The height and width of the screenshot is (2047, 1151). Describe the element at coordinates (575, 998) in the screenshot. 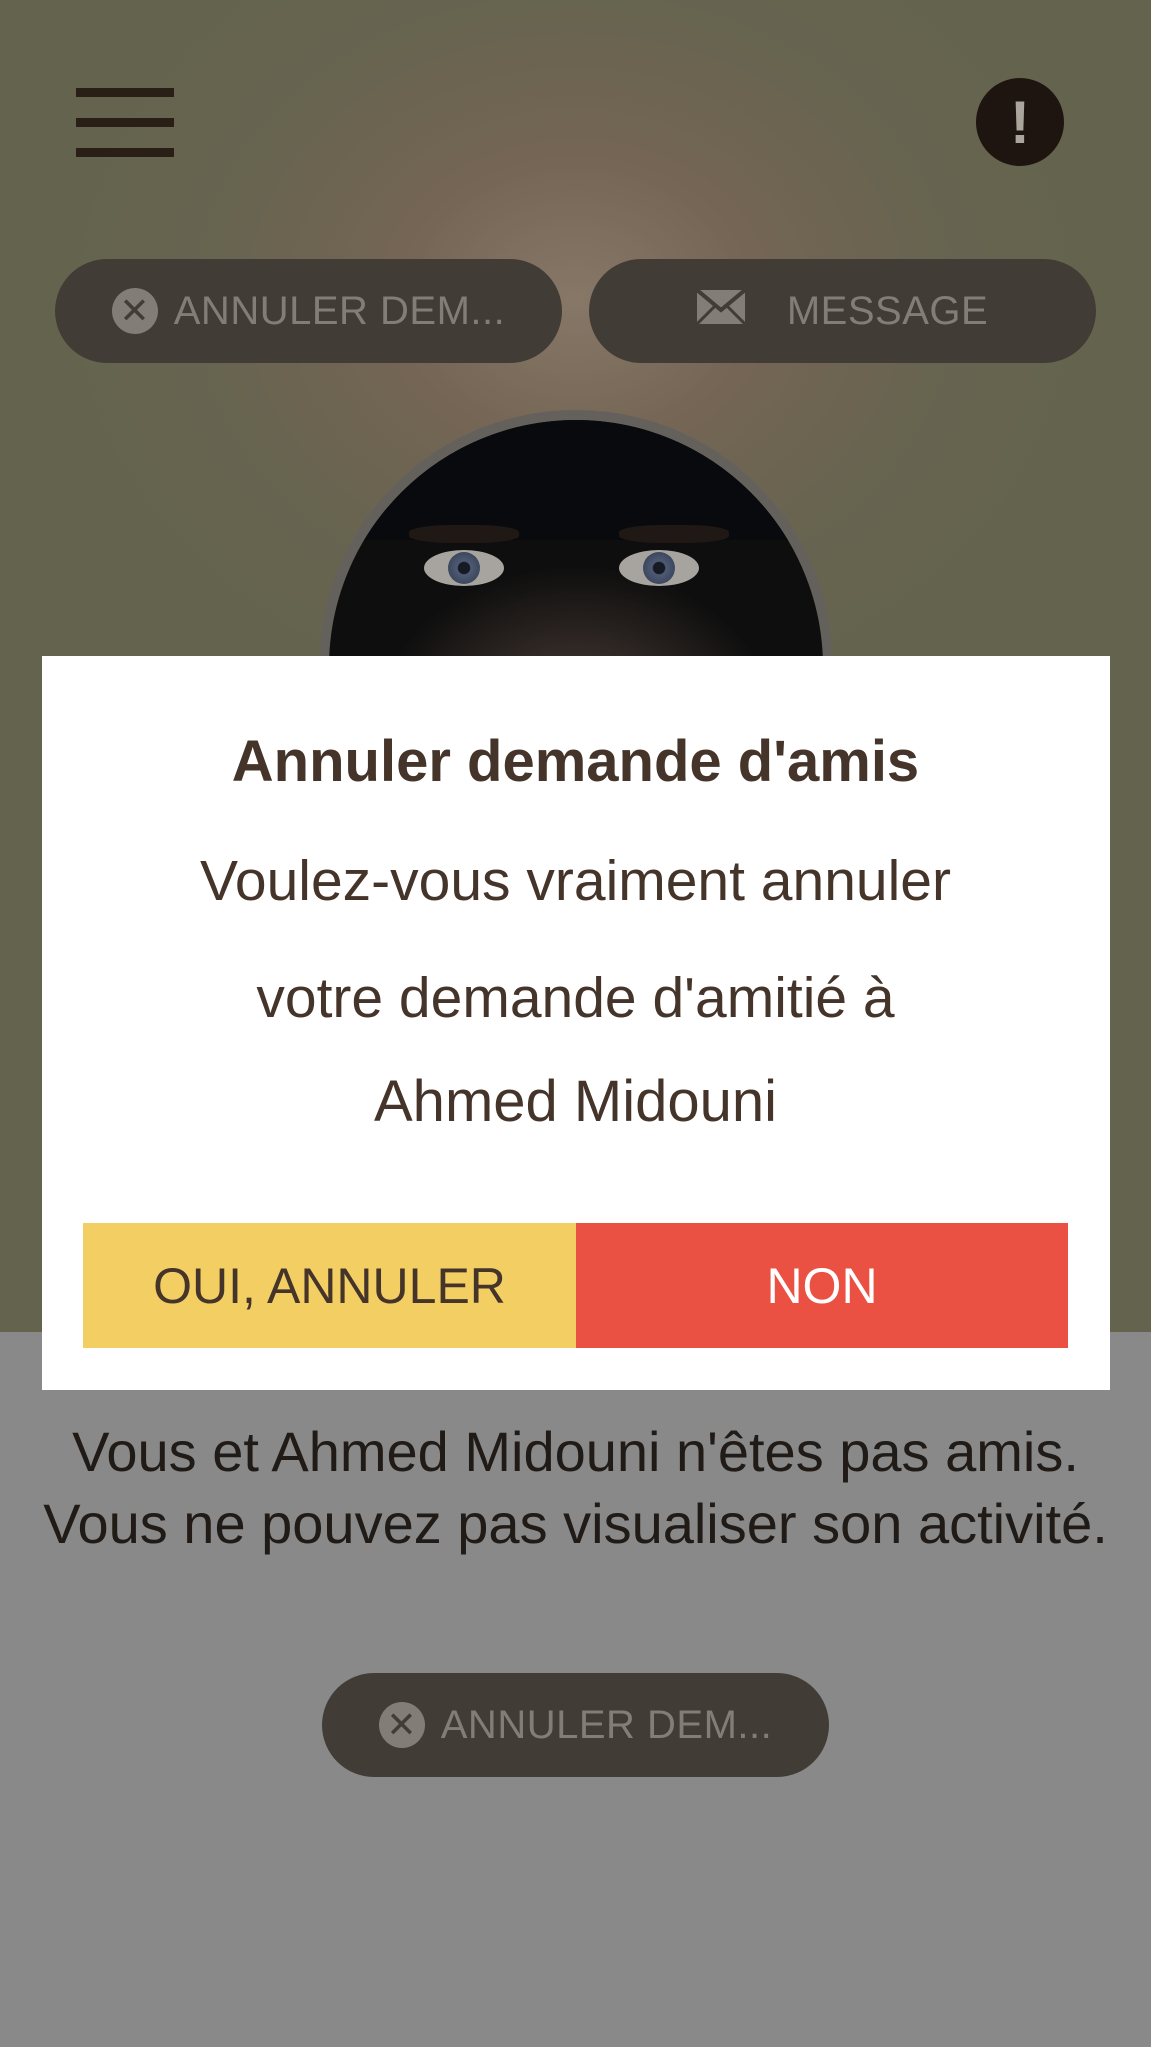

I see `dialog-message-line-2: votre demande d'amitié à` at that location.